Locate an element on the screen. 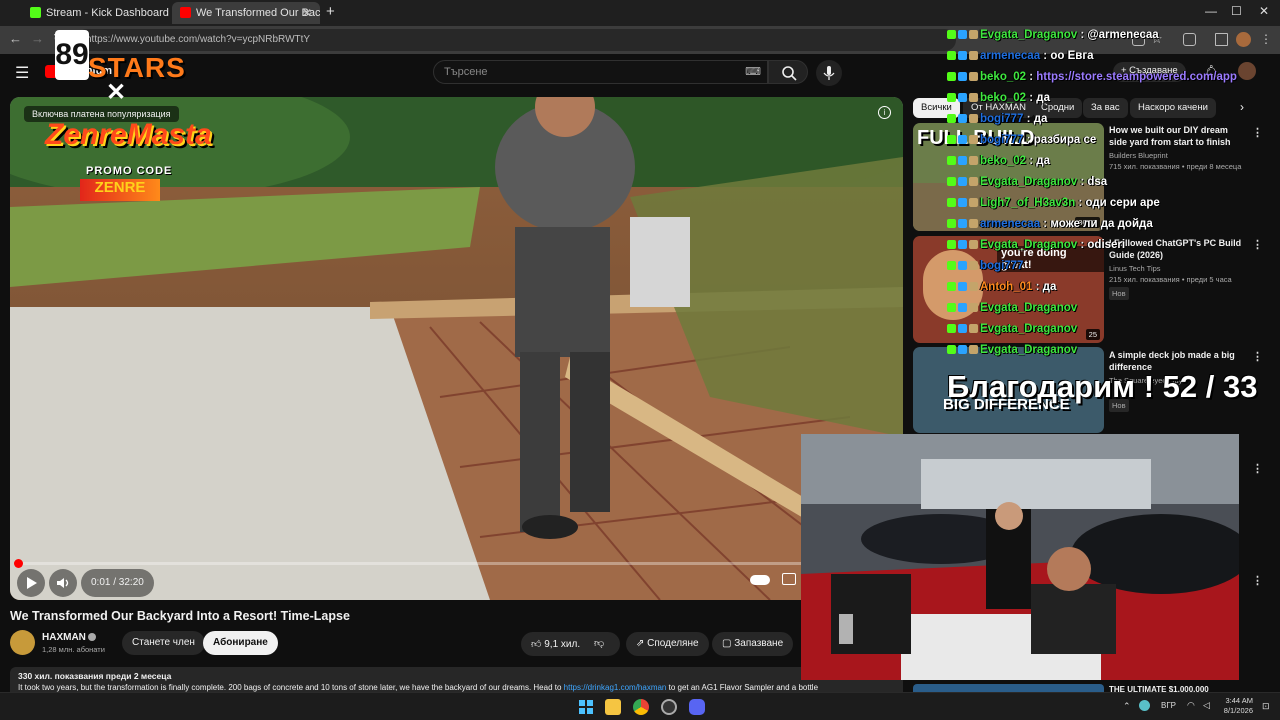  keyboard-icon: ⌨ is located at coordinates (753, 71).